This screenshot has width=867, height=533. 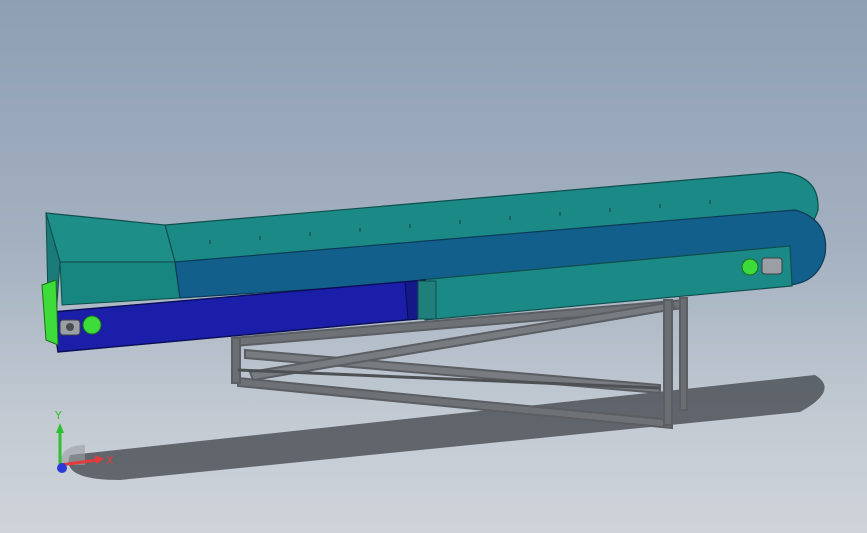 What do you see at coordinates (99, 459) in the screenshot?
I see `x-axis-arrow-icon` at bounding box center [99, 459].